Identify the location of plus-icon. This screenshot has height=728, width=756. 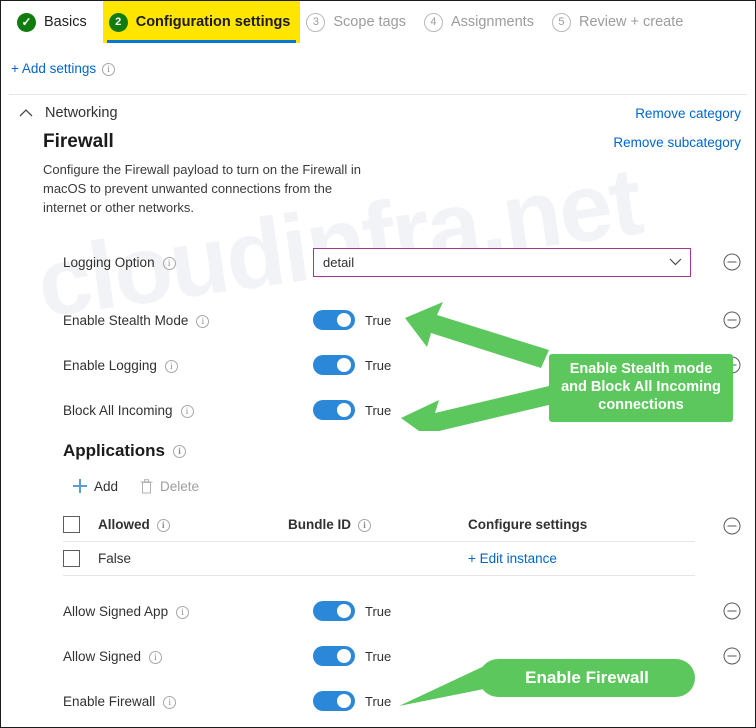
(80, 486).